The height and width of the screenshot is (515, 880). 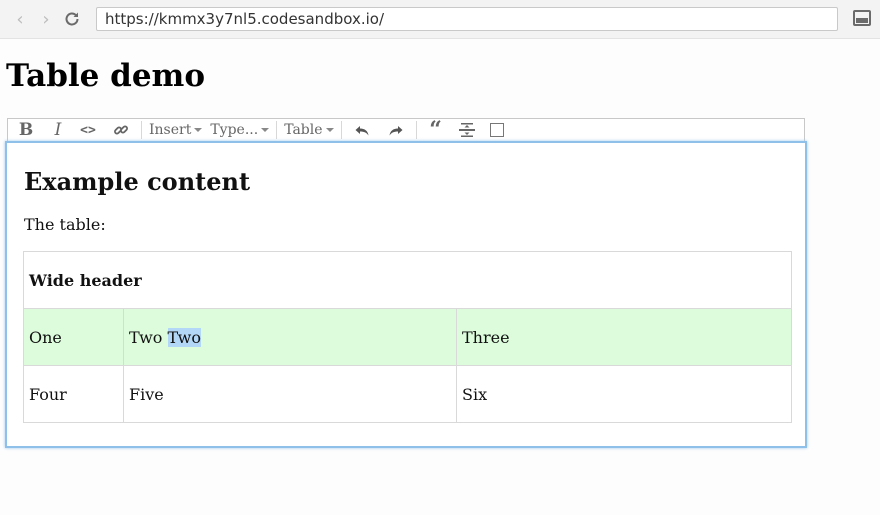 I want to click on table-row: Wide header, so click(x=407, y=280).